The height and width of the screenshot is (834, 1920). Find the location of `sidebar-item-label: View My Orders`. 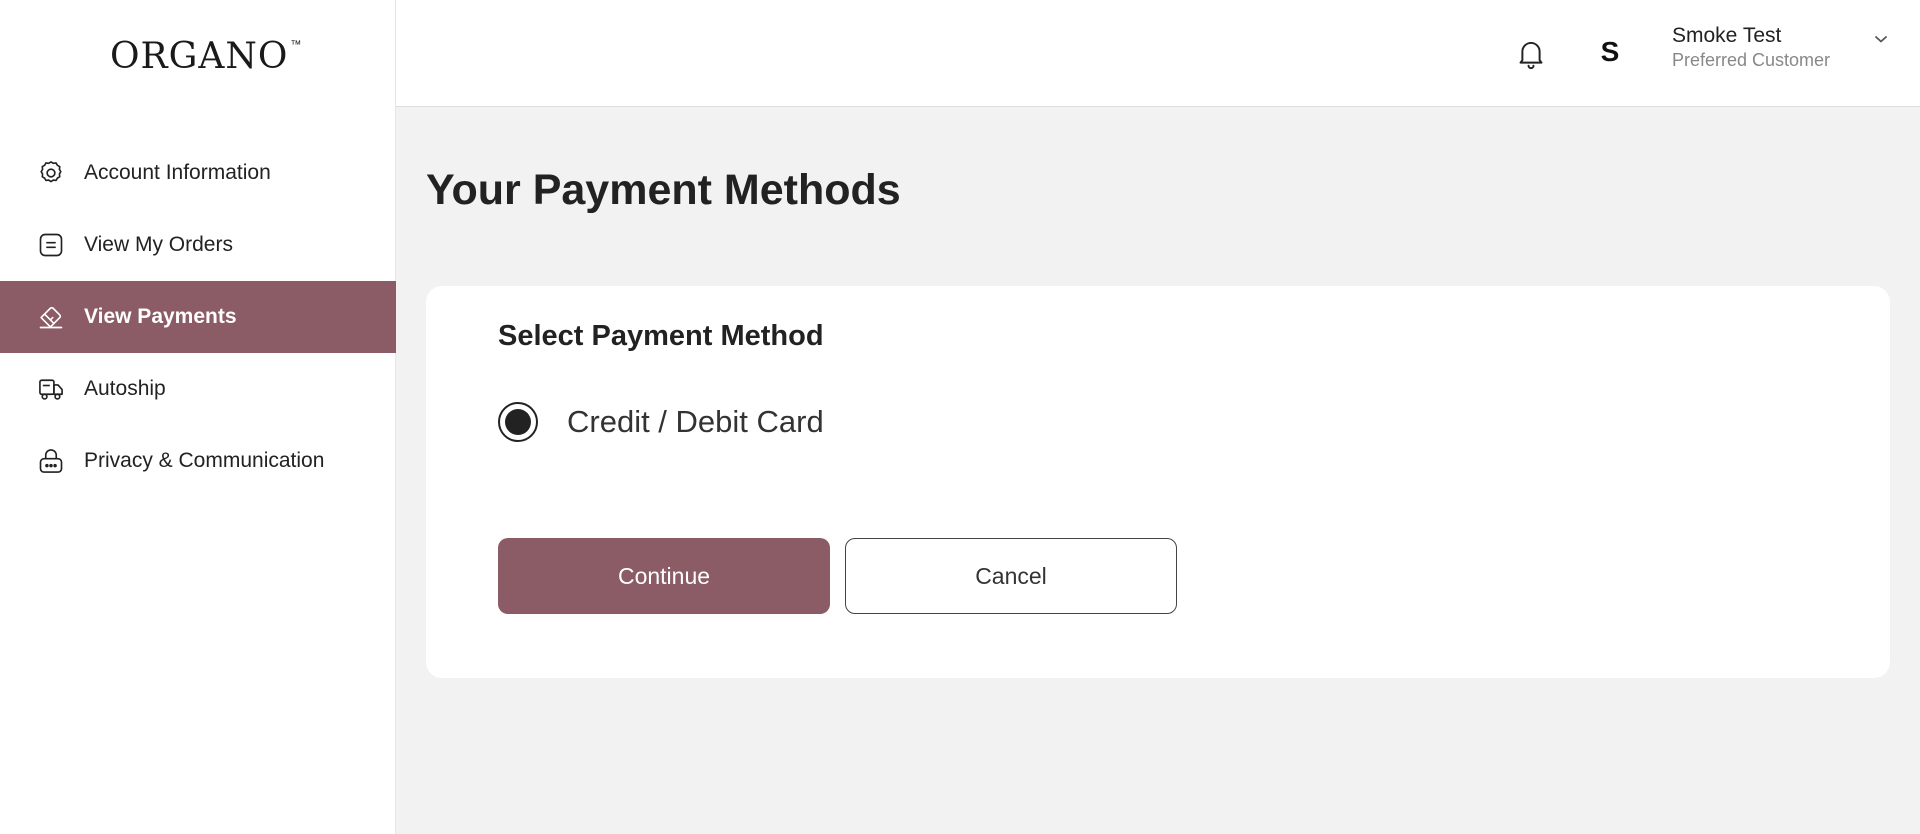

sidebar-item-label: View My Orders is located at coordinates (158, 244).